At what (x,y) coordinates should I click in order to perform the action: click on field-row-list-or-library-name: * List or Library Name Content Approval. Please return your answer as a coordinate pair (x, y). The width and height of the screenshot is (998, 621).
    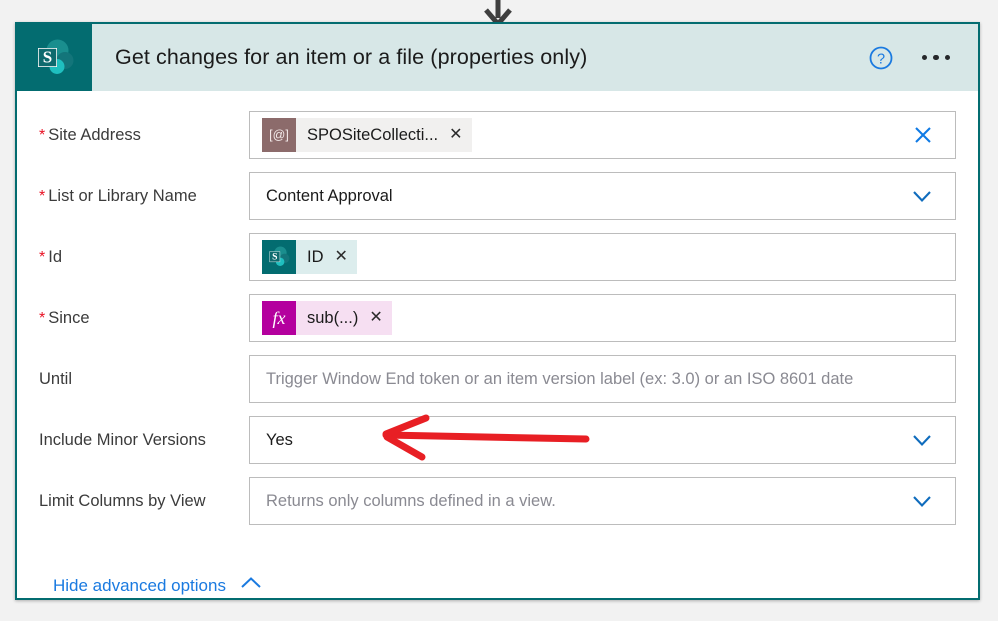
    Looking at the image, I should click on (497, 196).